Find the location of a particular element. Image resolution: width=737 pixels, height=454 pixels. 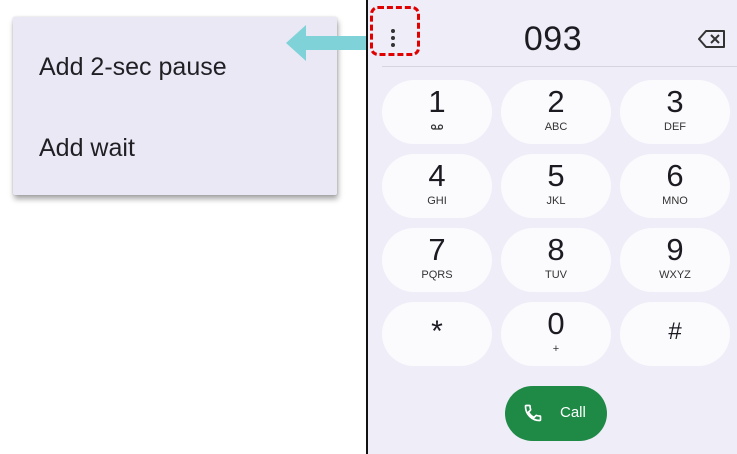

key-2: 2 ABC is located at coordinates (556, 112).